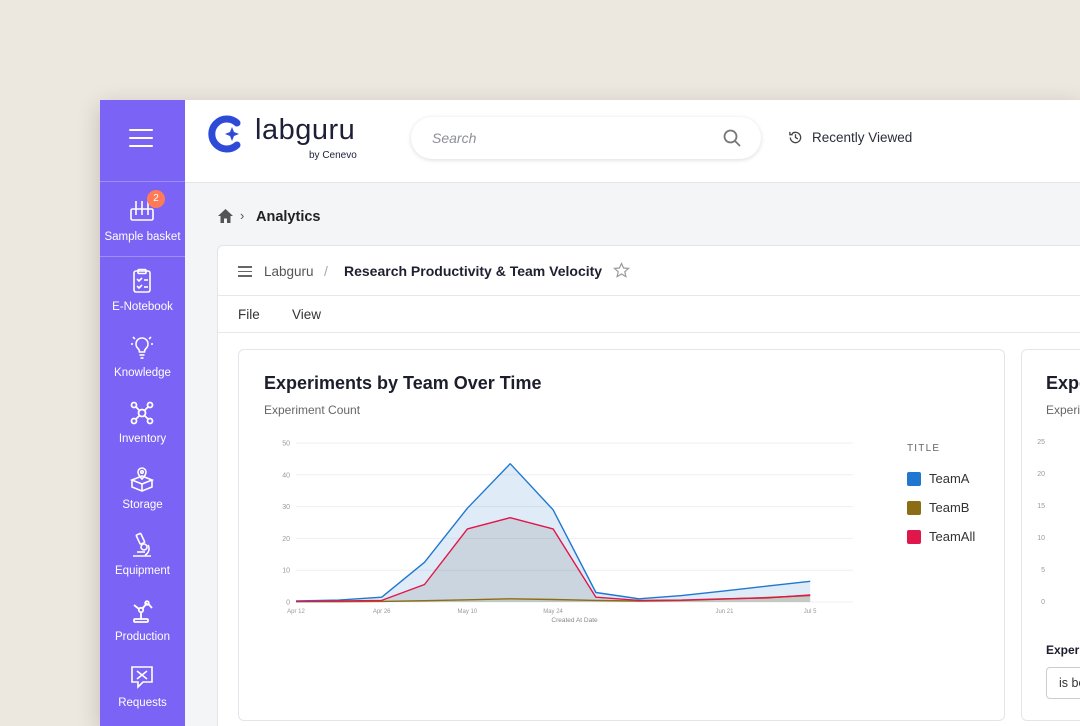 Image resolution: width=1080 pixels, height=726 pixels. Describe the element at coordinates (1050, 535) in the screenshot. I see `chart-card-secondary: Expe Experi 25 20 15 10 5 0 Exper is be` at that location.